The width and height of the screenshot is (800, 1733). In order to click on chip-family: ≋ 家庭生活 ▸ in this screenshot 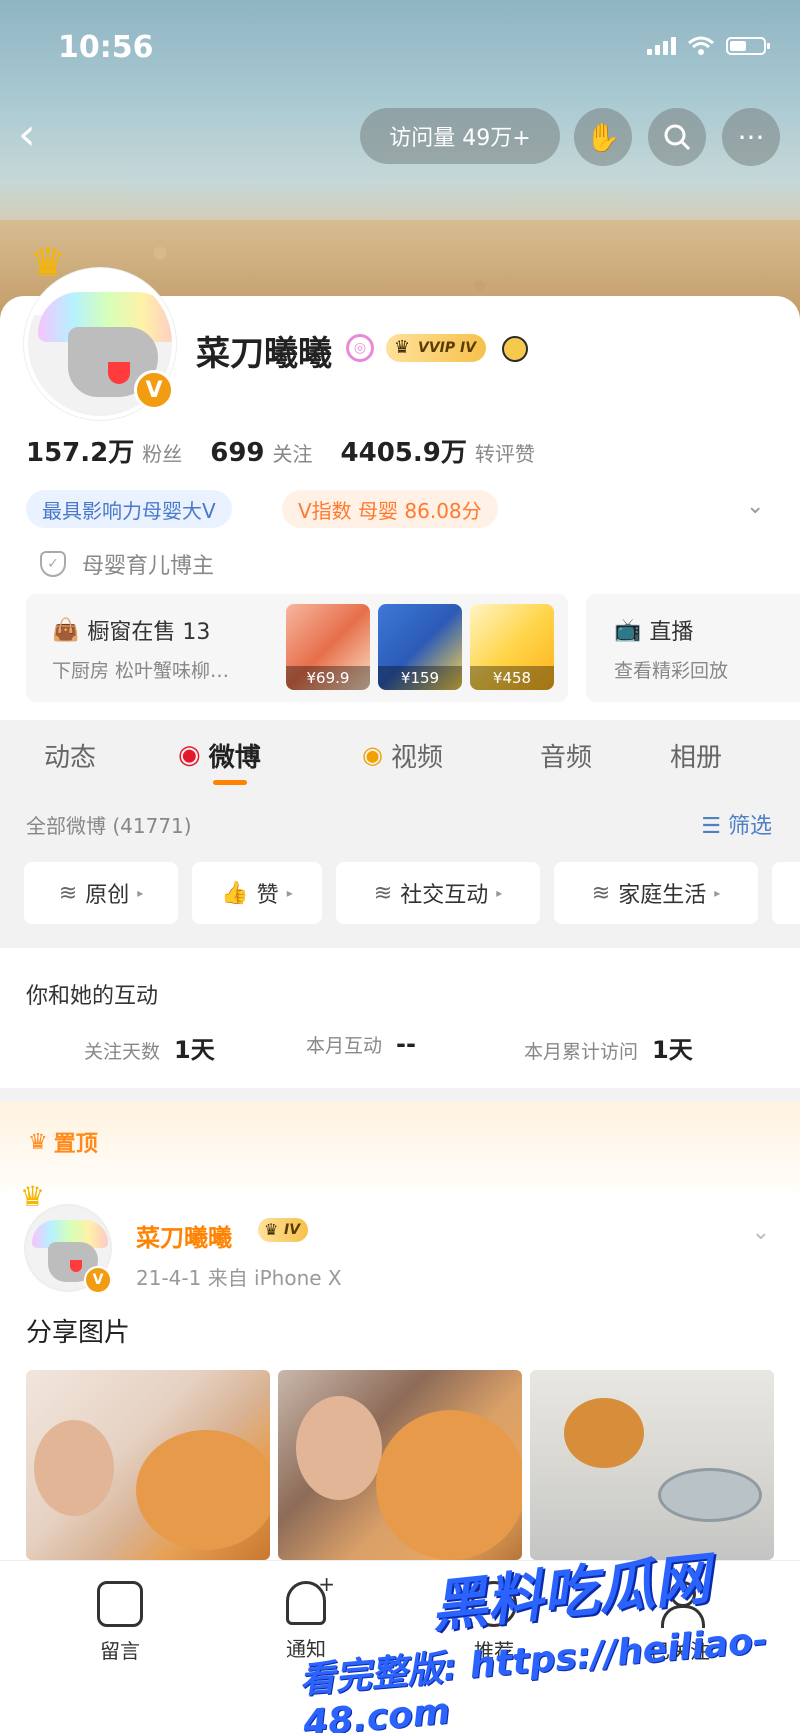, I will do `click(656, 893)`.